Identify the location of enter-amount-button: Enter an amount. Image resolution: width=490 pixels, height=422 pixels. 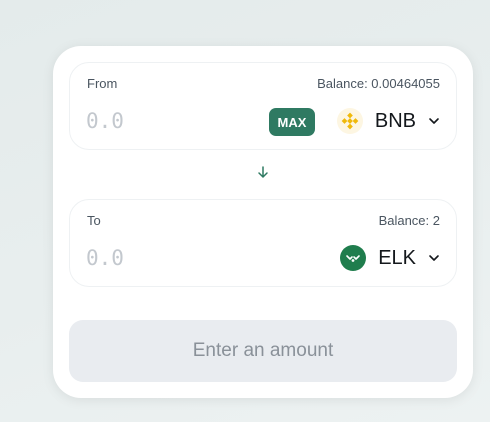
(263, 351).